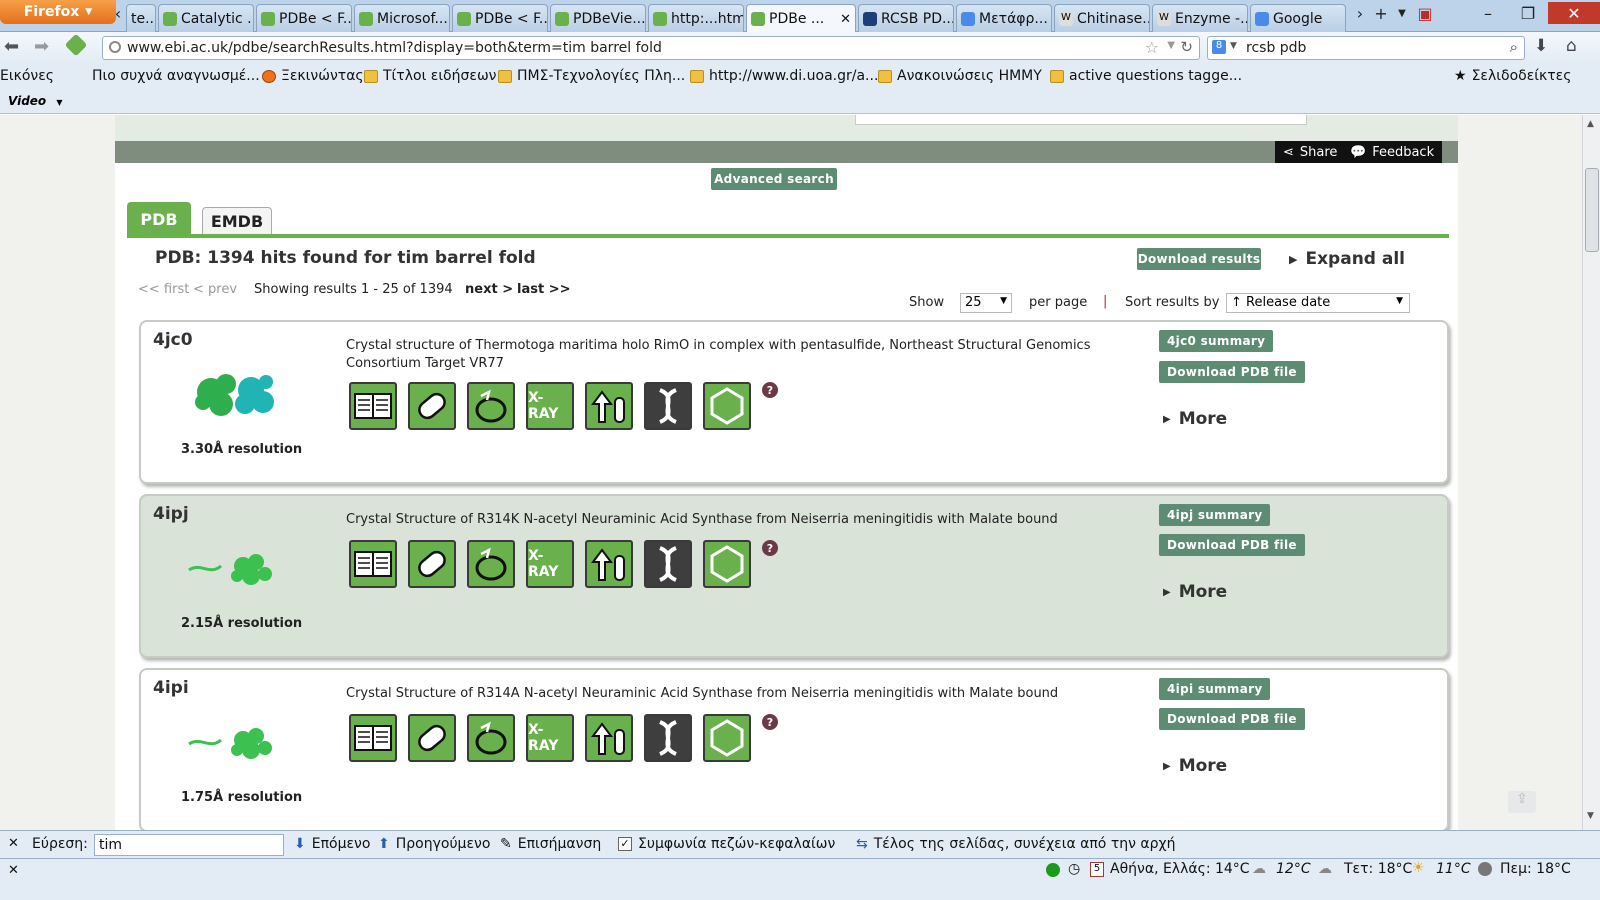  What do you see at coordinates (1522, 802) in the screenshot?
I see `page-share-icon: ⇪` at bounding box center [1522, 802].